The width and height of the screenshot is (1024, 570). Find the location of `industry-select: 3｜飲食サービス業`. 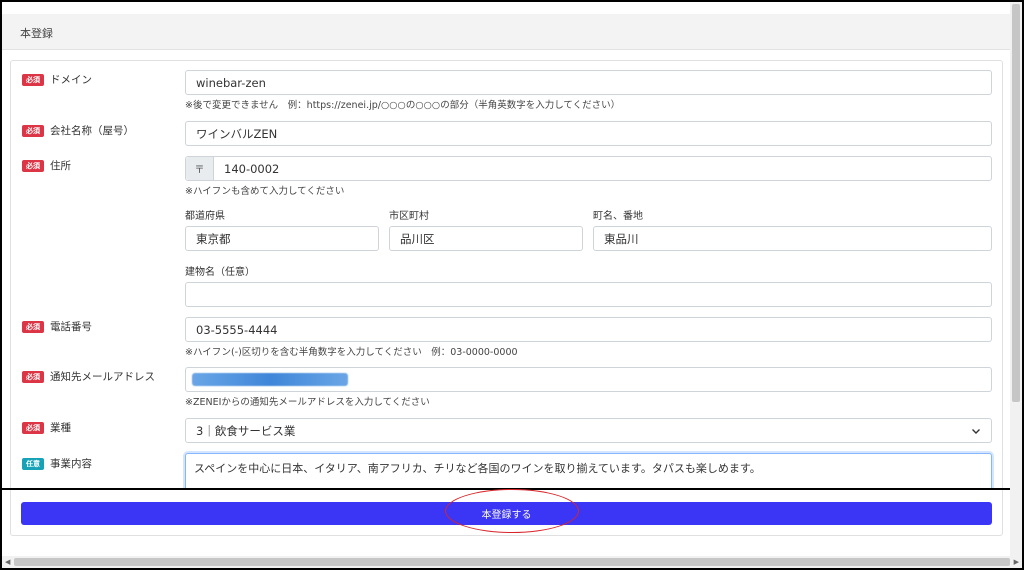

industry-select: 3｜飲食サービス業 is located at coordinates (588, 430).